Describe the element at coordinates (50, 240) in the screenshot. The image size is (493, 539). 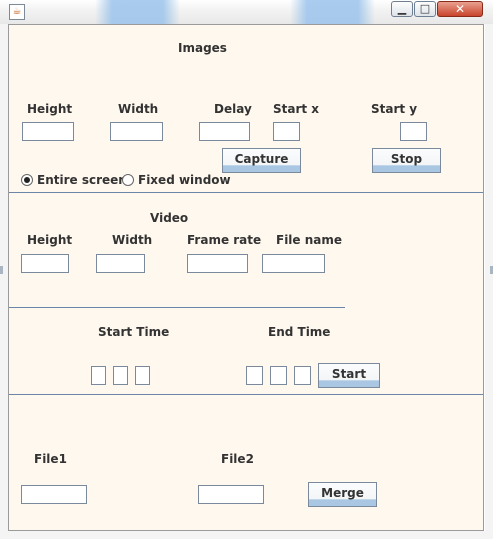
I see `video-height-label: Height` at that location.